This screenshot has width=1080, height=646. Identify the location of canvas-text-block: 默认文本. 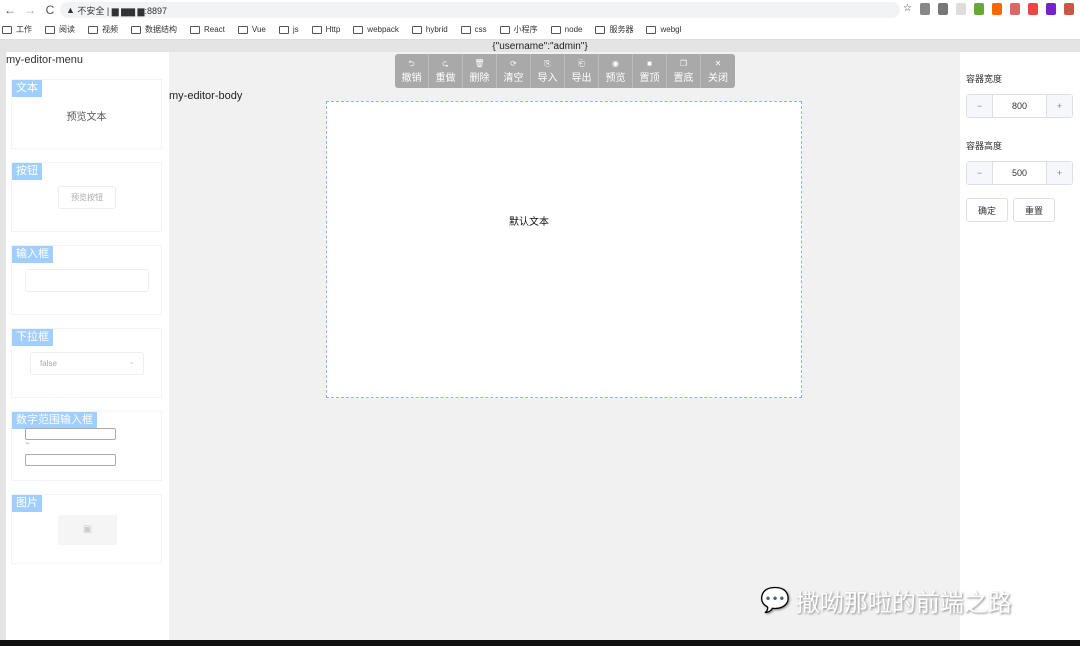
(529, 220).